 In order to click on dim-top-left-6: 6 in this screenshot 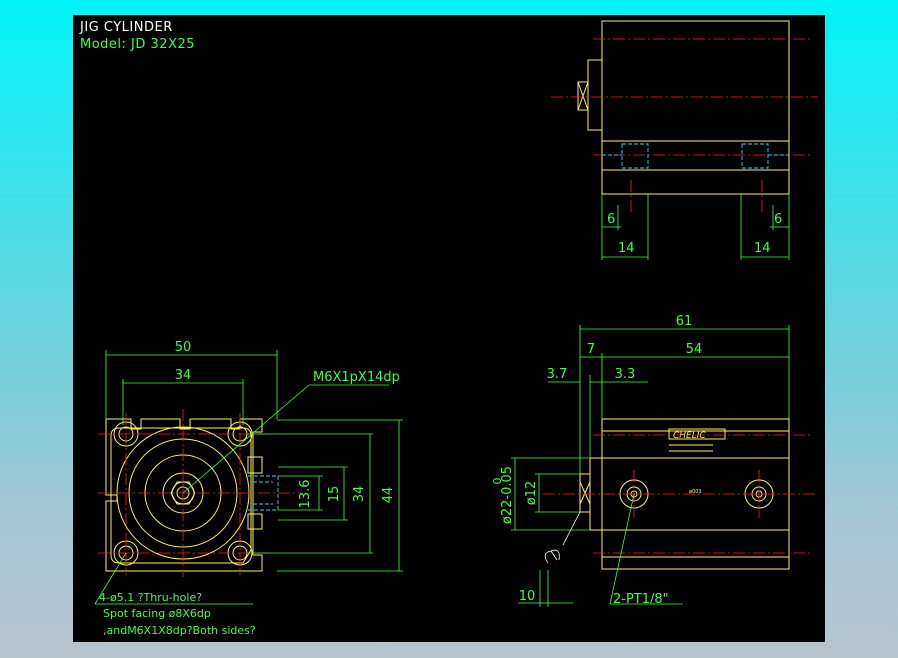, I will do `click(611, 219)`.